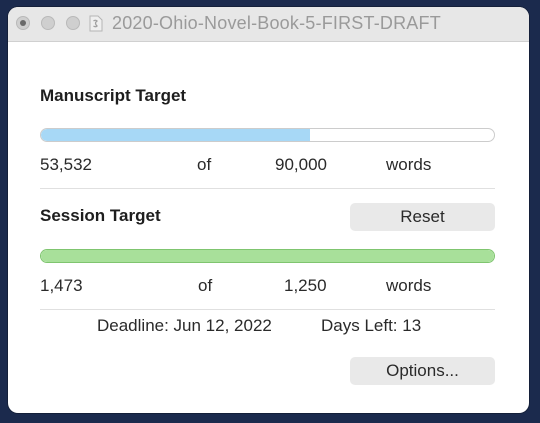 Image resolution: width=540 pixels, height=423 pixels. I want to click on document-icon, so click(96, 23).